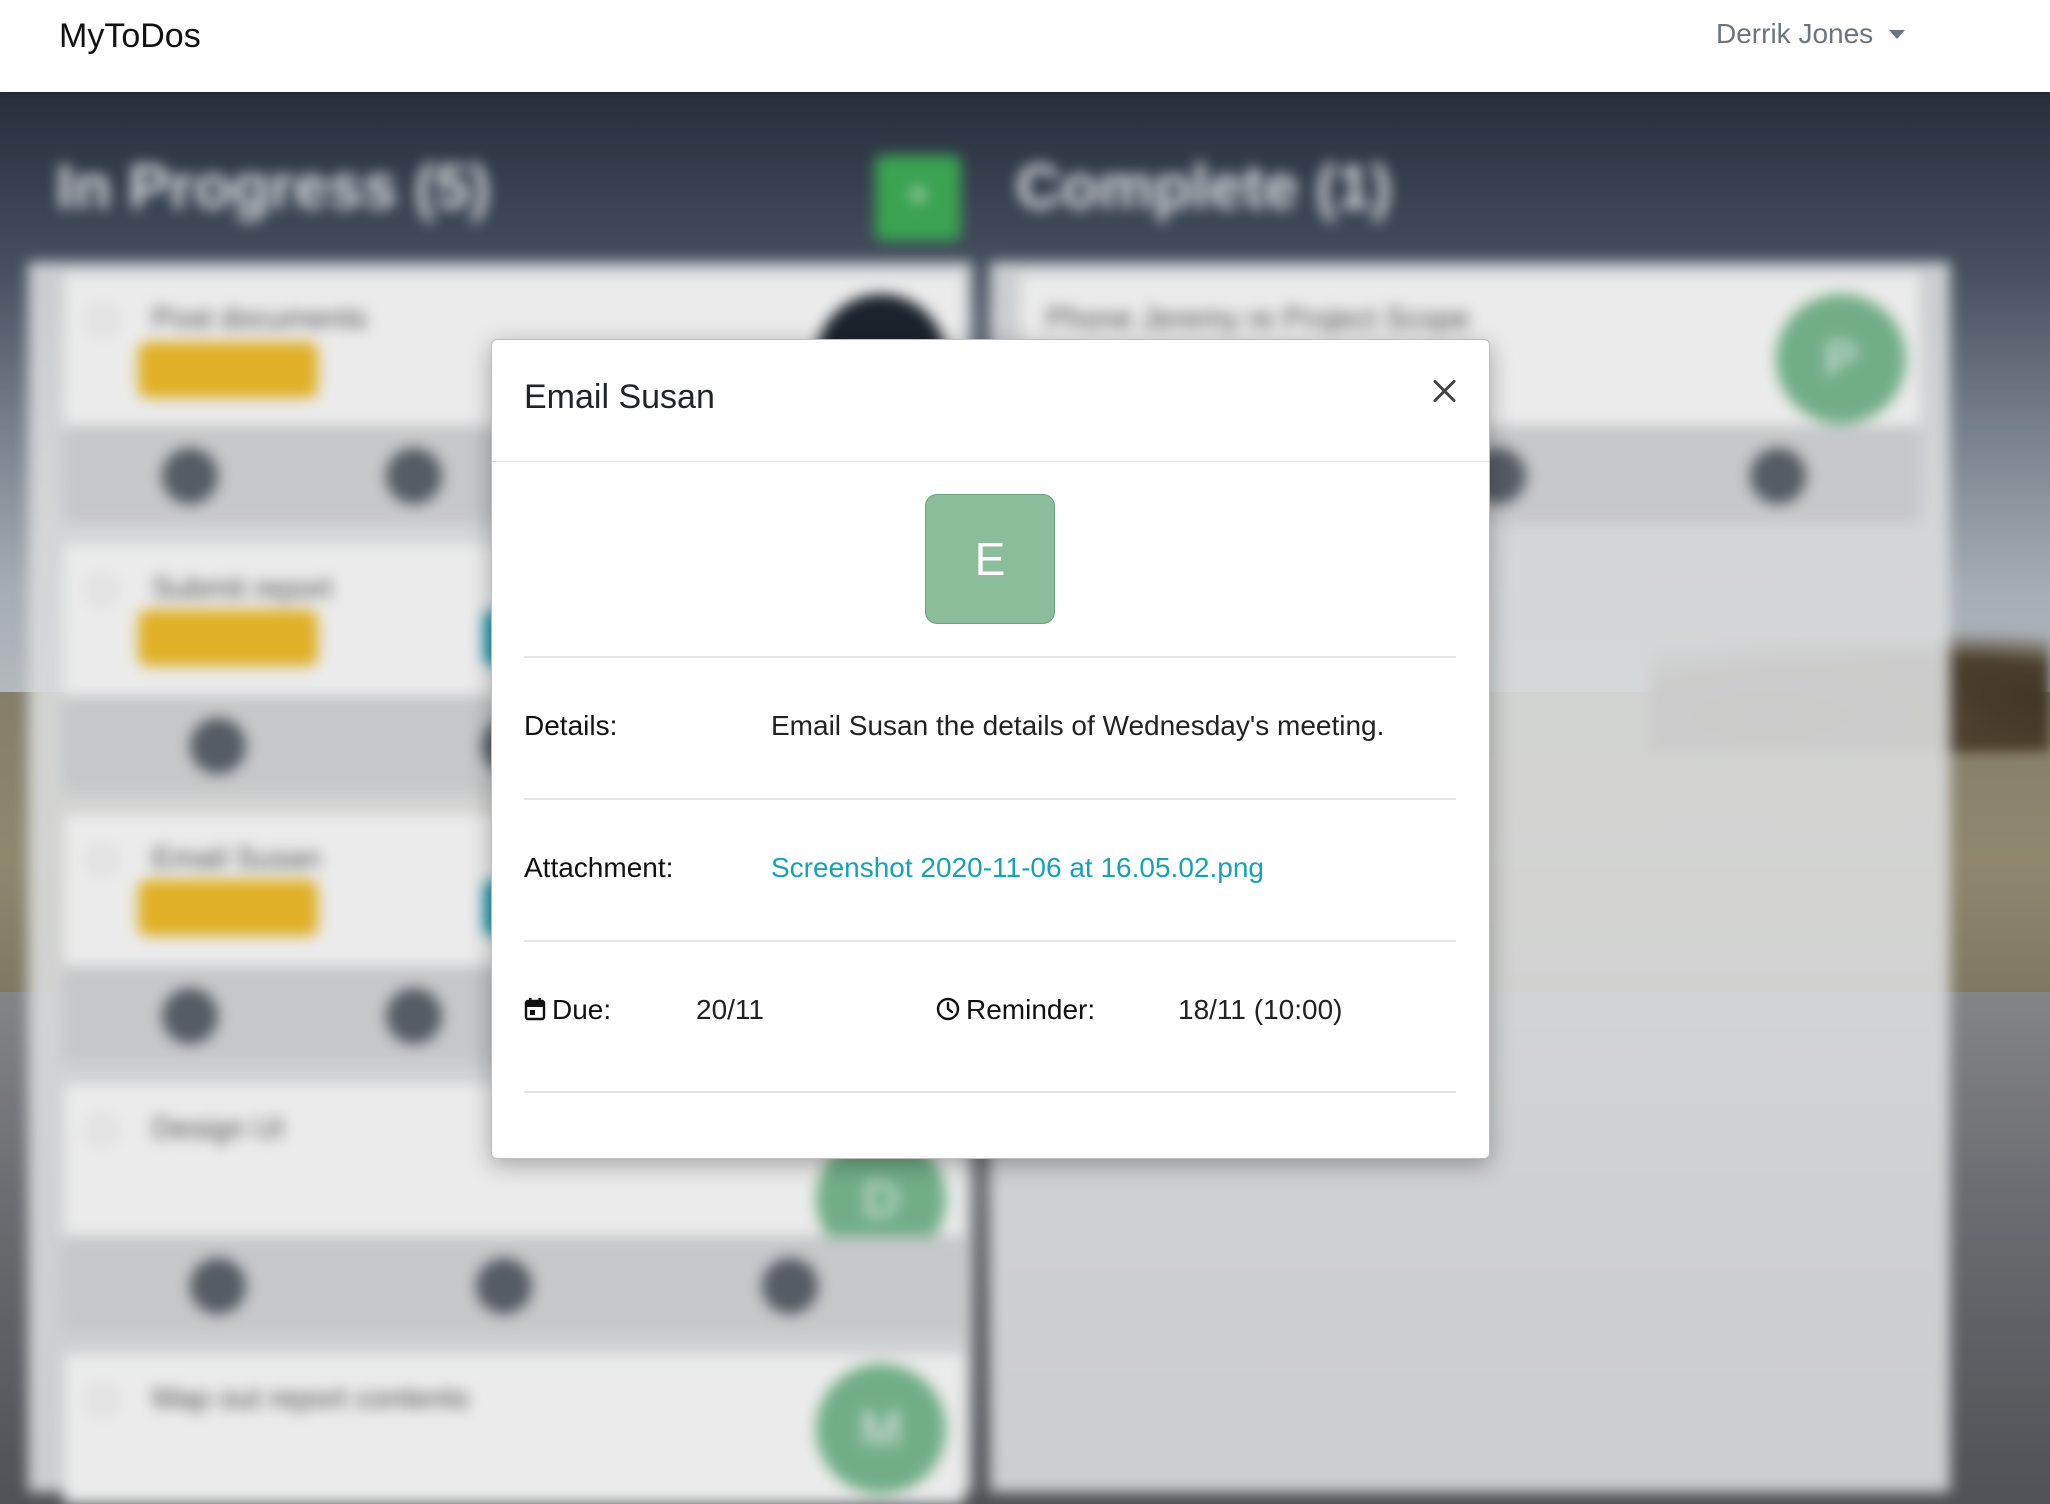 The height and width of the screenshot is (1504, 2050). What do you see at coordinates (571, 725) in the screenshot?
I see `details-label: Details:` at bounding box center [571, 725].